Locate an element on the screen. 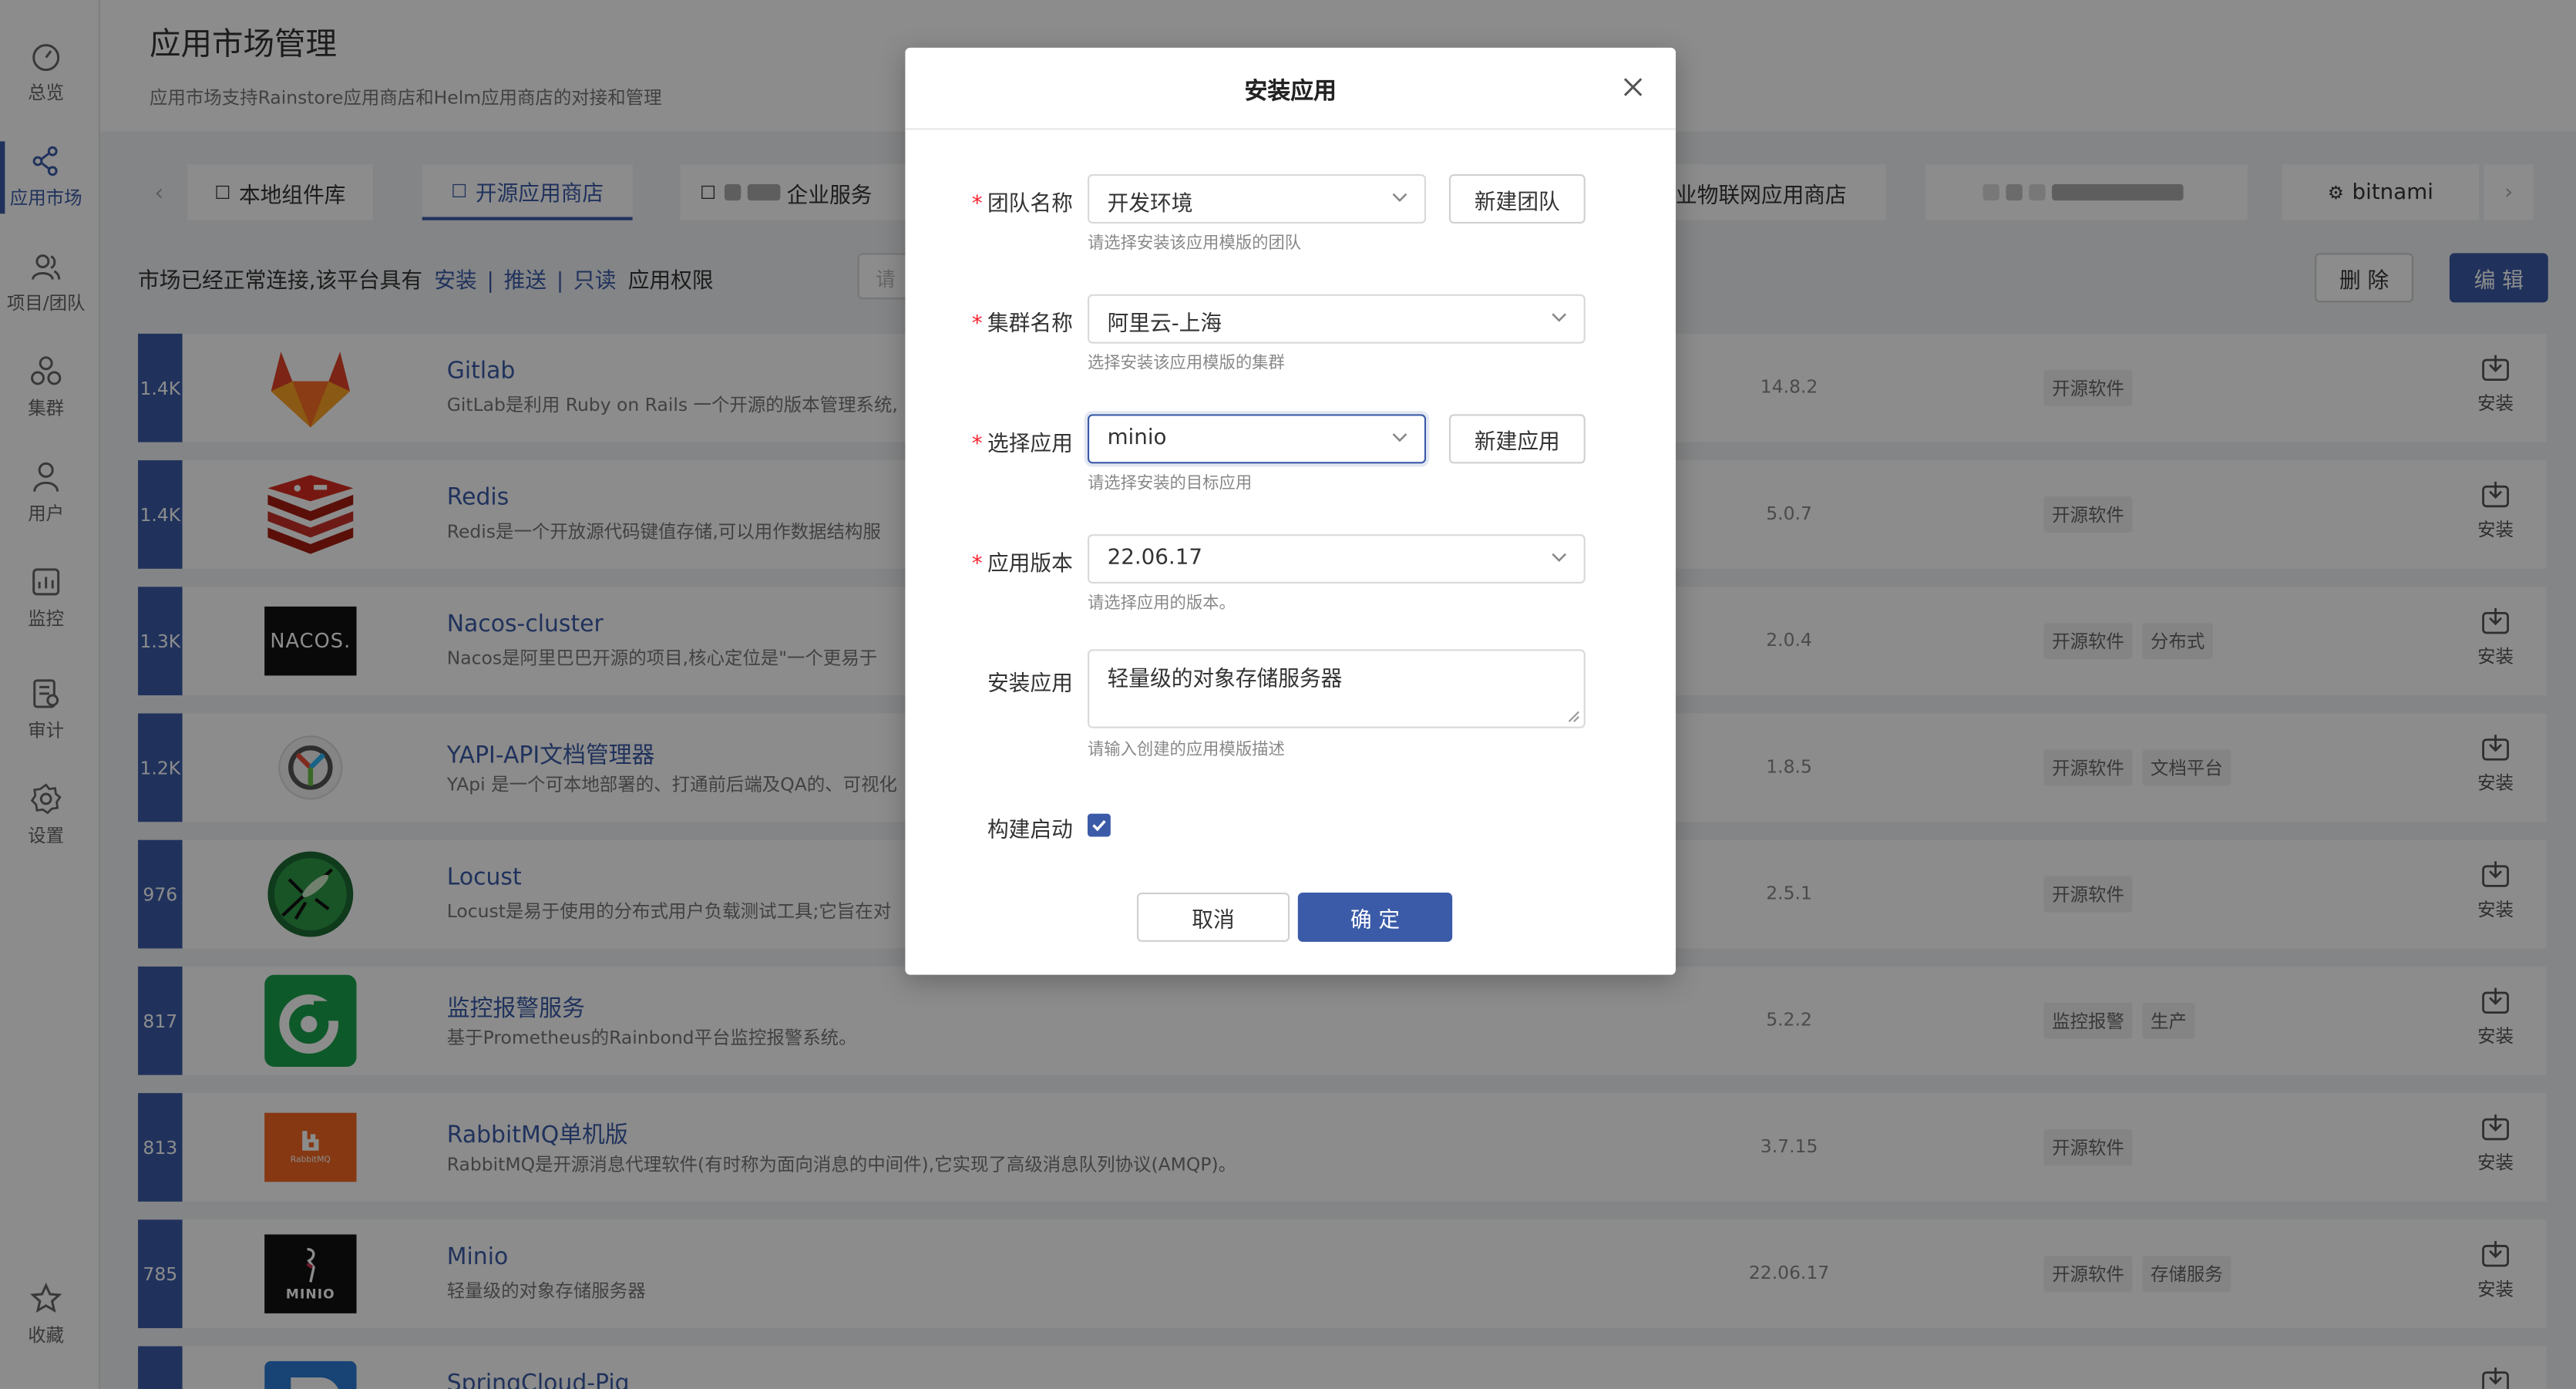 This screenshot has width=2576, height=1389. modal-title: 安装应用 is located at coordinates (1290, 92).